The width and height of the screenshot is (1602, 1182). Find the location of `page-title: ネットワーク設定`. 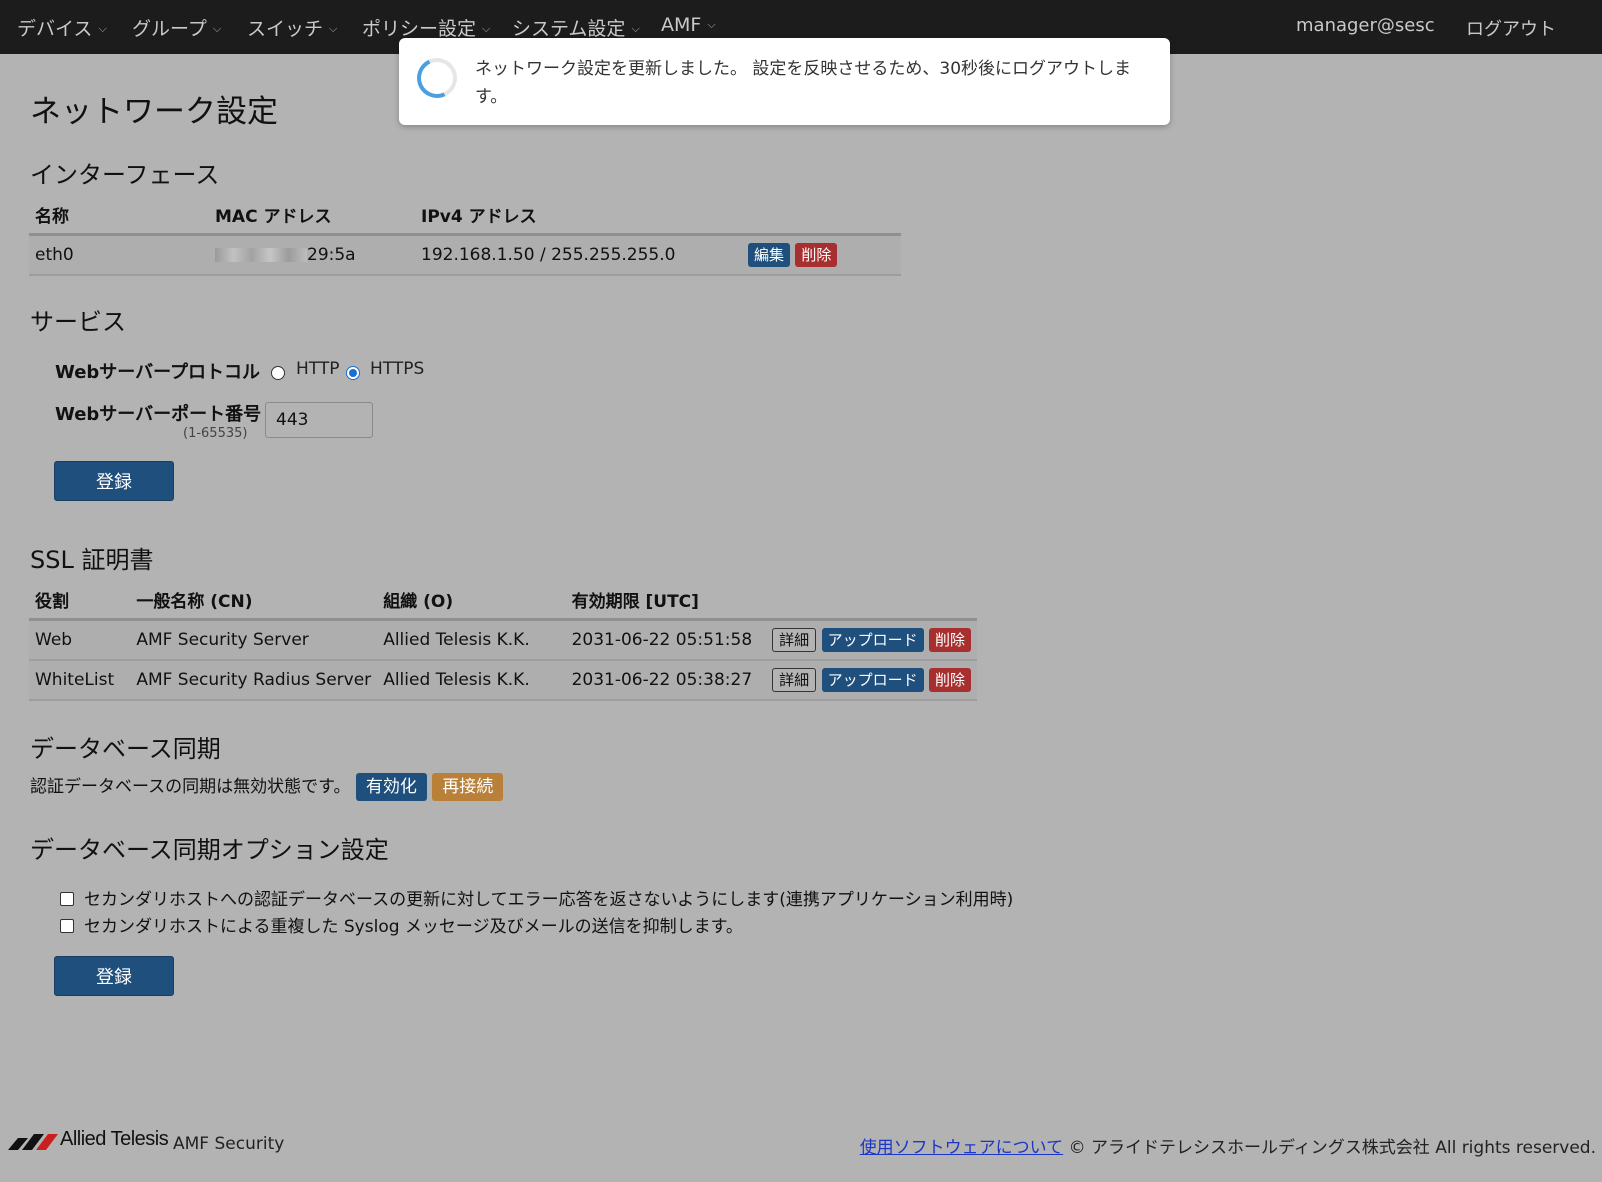

page-title: ネットワーク設定 is located at coordinates (154, 112).